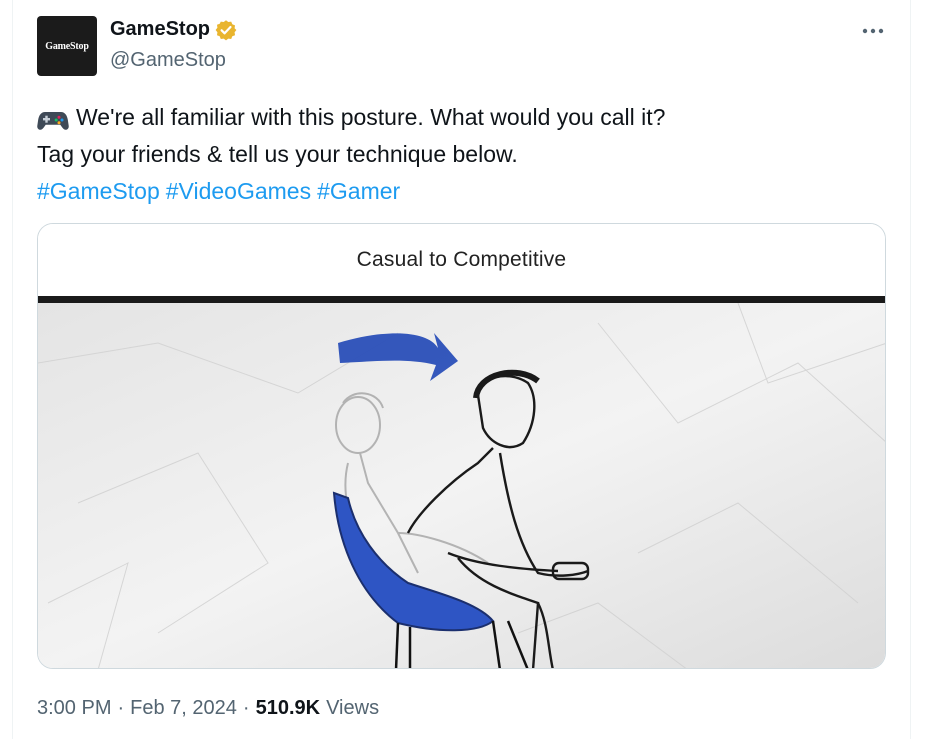  Describe the element at coordinates (288, 708) in the screenshot. I see `views-count: 510.9K` at that location.